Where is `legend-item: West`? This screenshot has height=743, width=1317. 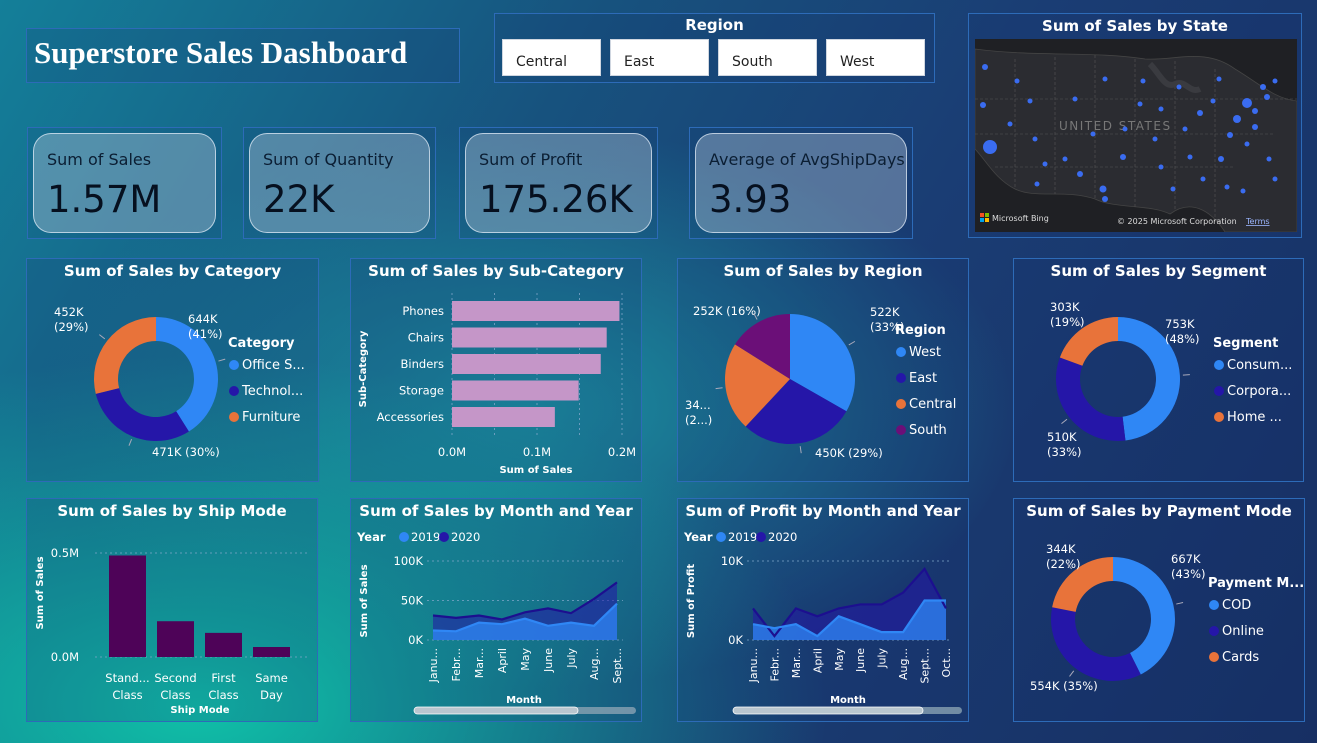
legend-item: West is located at coordinates (925, 352).